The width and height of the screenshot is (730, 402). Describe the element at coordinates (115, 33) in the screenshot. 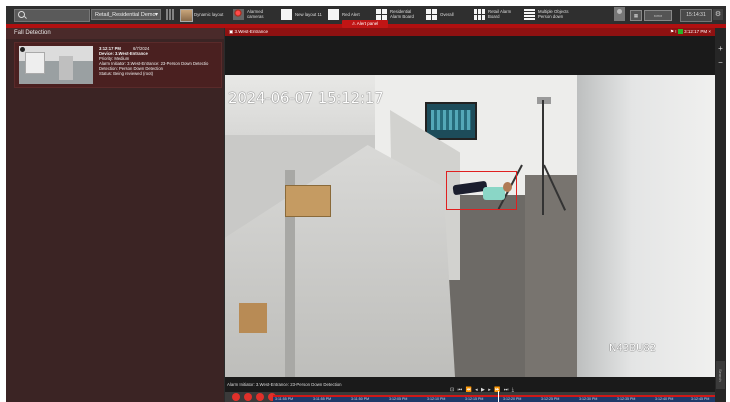

I see `panel-title: Fall Detection` at that location.